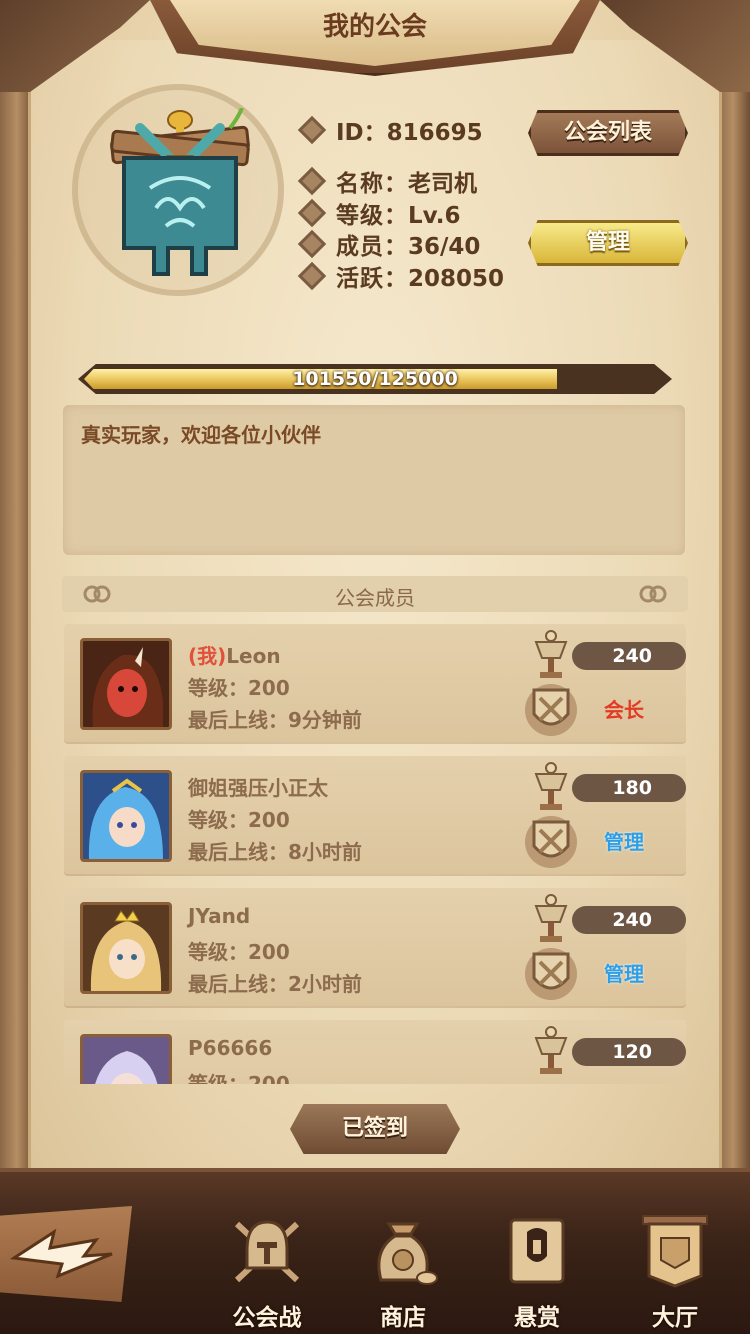  I want to click on me-tag: (我), so click(207, 656).